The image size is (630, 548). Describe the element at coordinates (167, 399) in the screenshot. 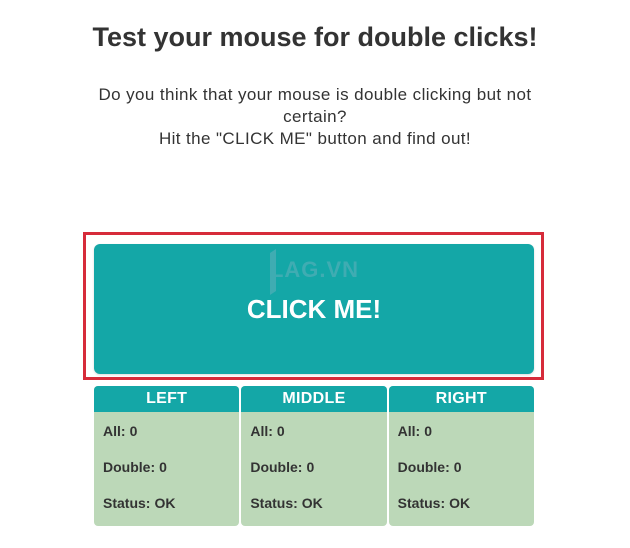

I see `column-header-left: LEFT` at that location.